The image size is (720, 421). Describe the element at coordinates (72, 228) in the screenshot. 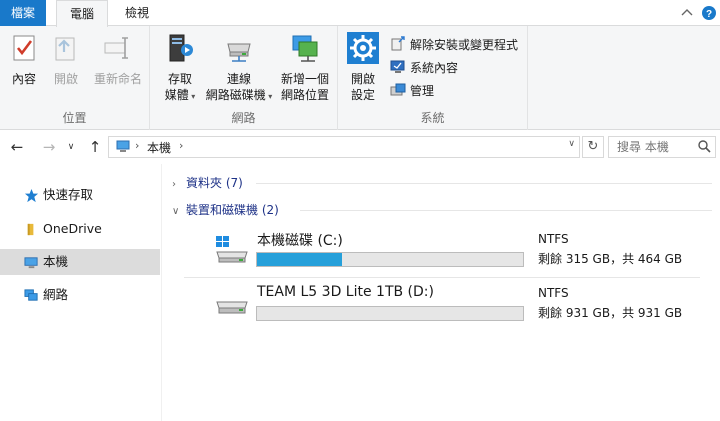

I see `sidebar-item-label: OneDrive` at that location.